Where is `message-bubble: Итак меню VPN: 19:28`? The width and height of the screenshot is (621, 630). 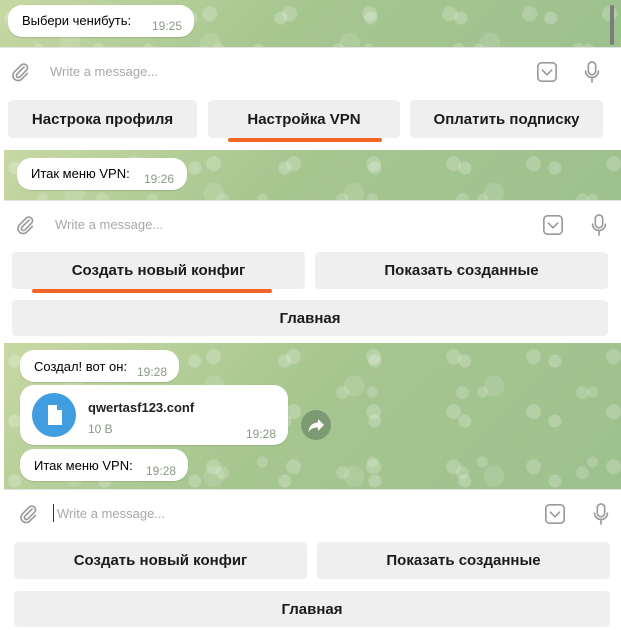 message-bubble: Итак меню VPN: 19:28 is located at coordinates (104, 465).